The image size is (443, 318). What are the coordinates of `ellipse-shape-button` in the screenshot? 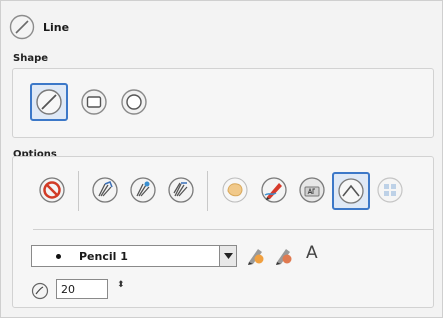 It's located at (134, 102).